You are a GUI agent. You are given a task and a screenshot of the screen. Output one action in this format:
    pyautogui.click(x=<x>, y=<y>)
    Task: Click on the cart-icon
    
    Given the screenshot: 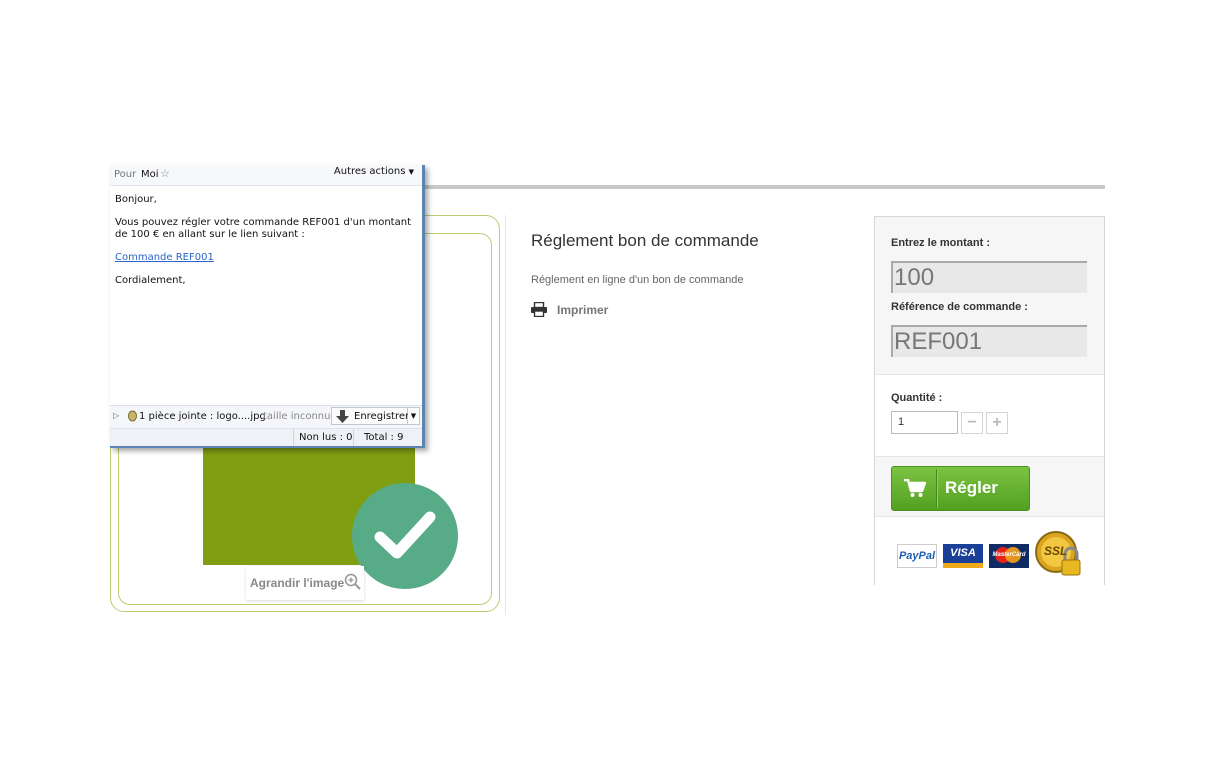 What is the action you would take?
    pyautogui.click(x=915, y=488)
    